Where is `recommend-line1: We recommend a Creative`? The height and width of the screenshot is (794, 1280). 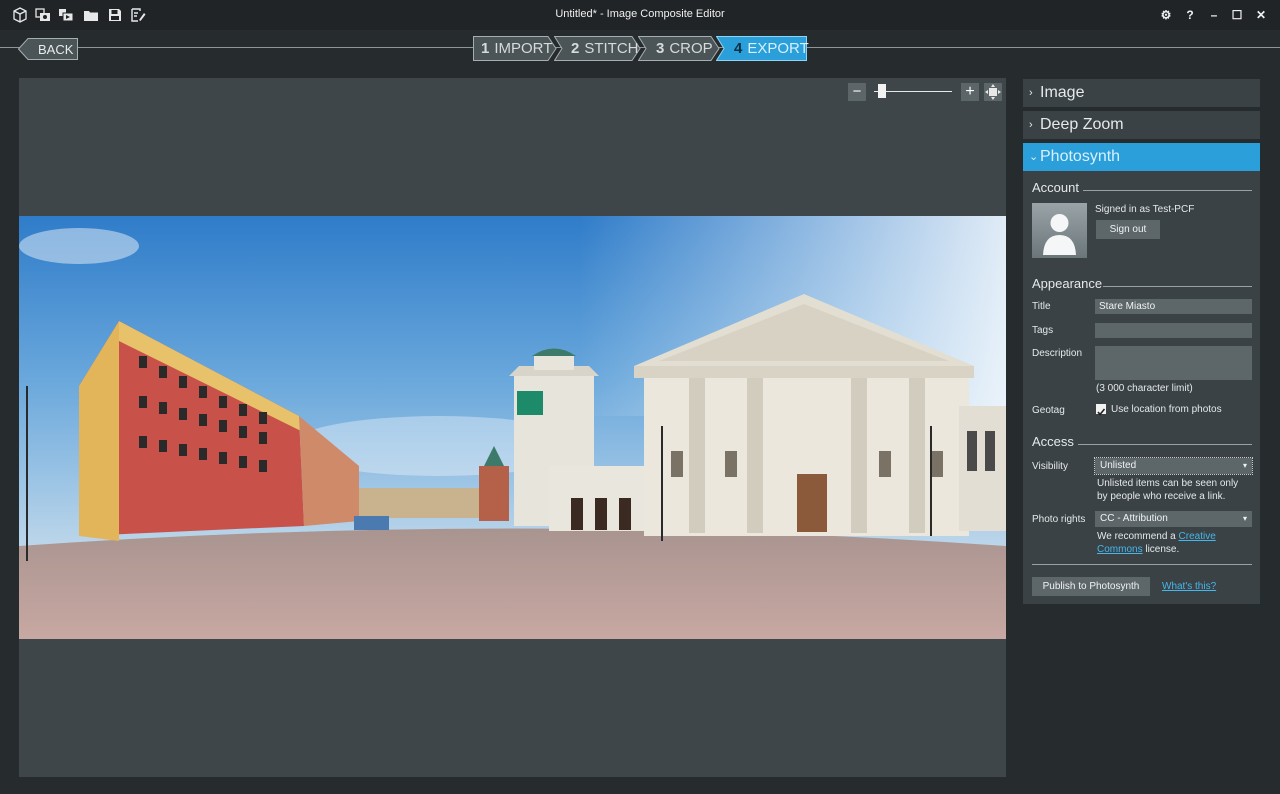
recommend-line1: We recommend a Creative is located at coordinates (1156, 536).